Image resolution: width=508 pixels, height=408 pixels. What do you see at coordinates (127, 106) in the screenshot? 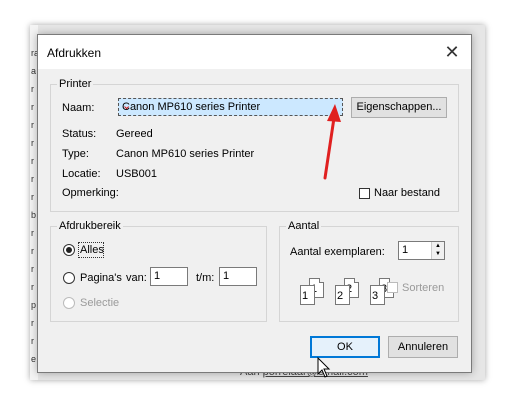
I see `chevron-down-icon: ⌄` at bounding box center [127, 106].